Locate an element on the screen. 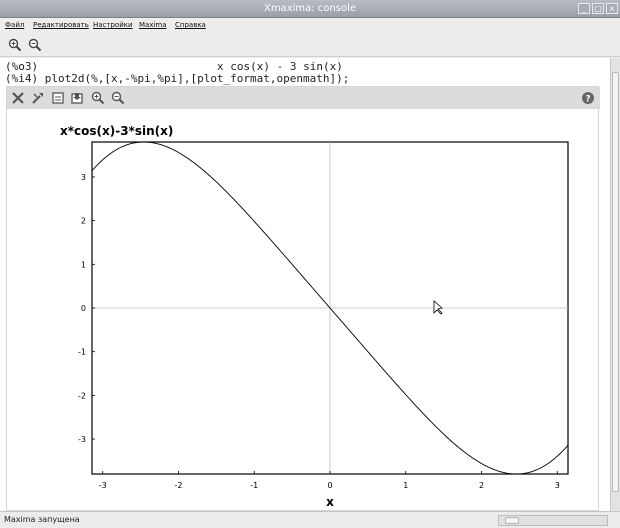 The width and height of the screenshot is (620, 528). chart-title: x*cos(x)-3*sin(x) is located at coordinates (116, 131).